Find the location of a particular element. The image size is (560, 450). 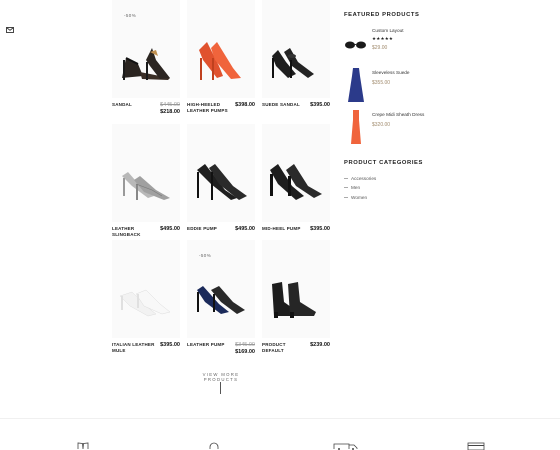

featured-item-title: Sleeveless Suede is located at coordinates (391, 72).